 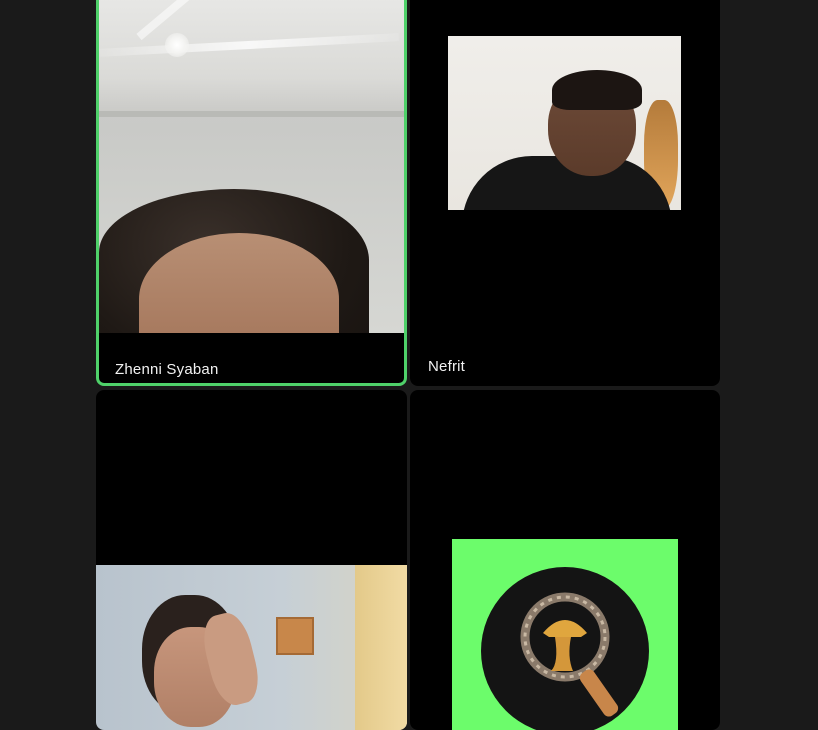 What do you see at coordinates (251, 57) in the screenshot?
I see `ceiling` at bounding box center [251, 57].